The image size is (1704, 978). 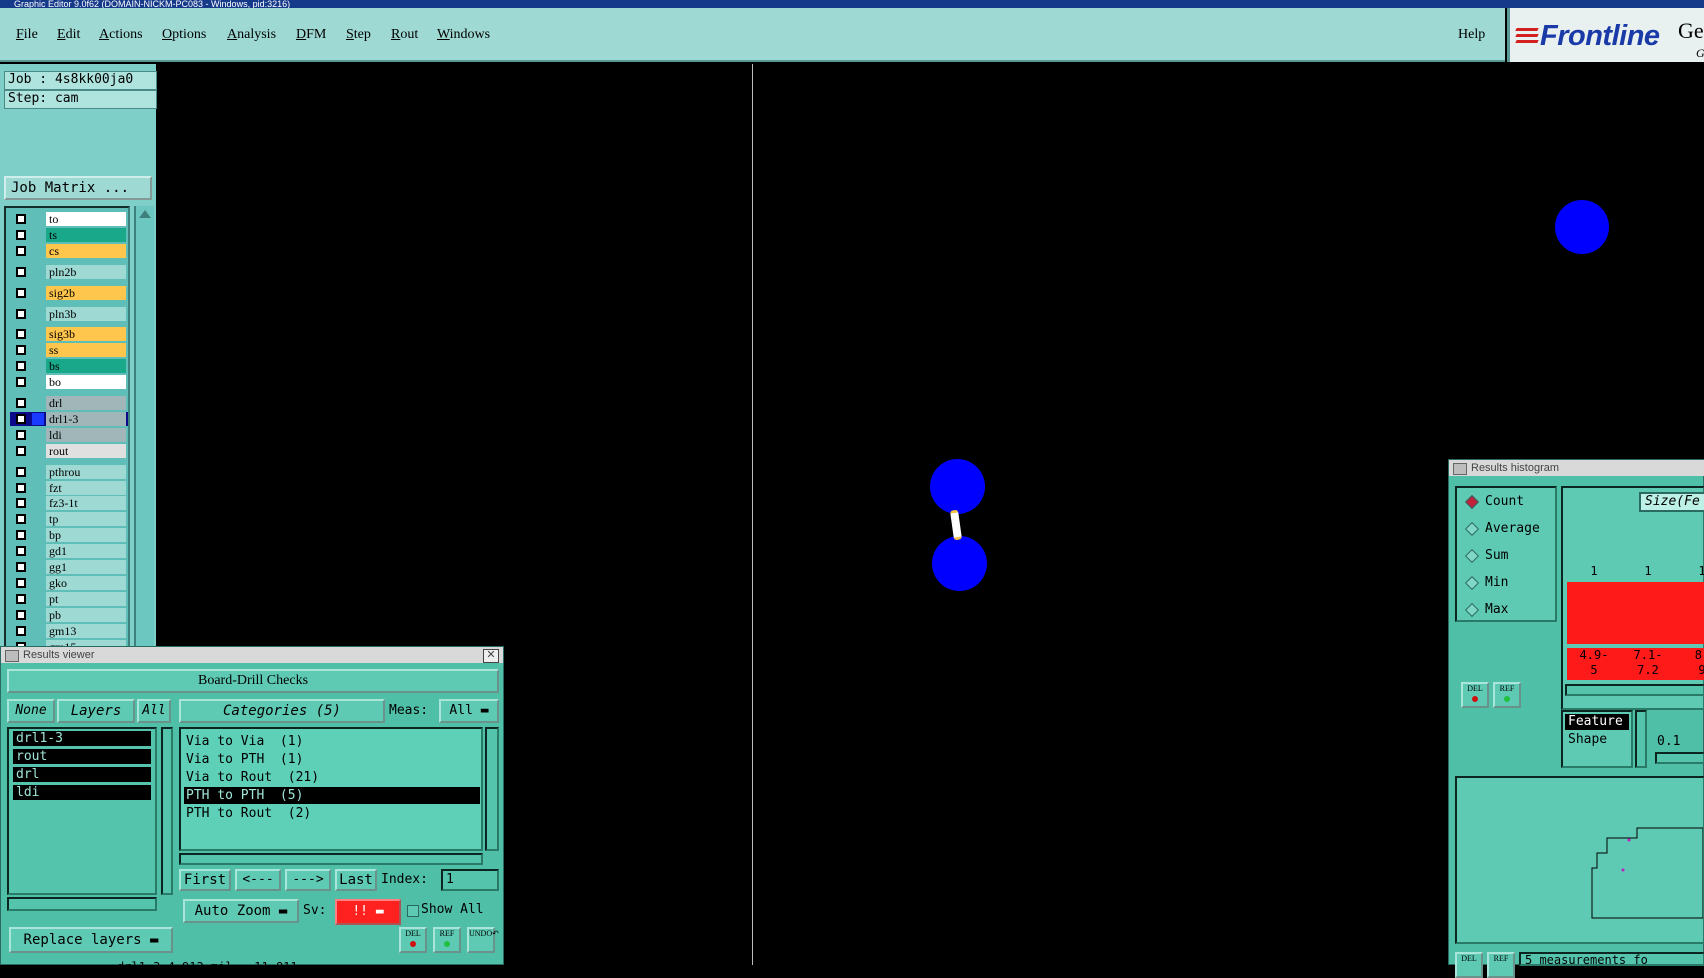 What do you see at coordinates (205, 880) in the screenshot?
I see `first-button: First` at bounding box center [205, 880].